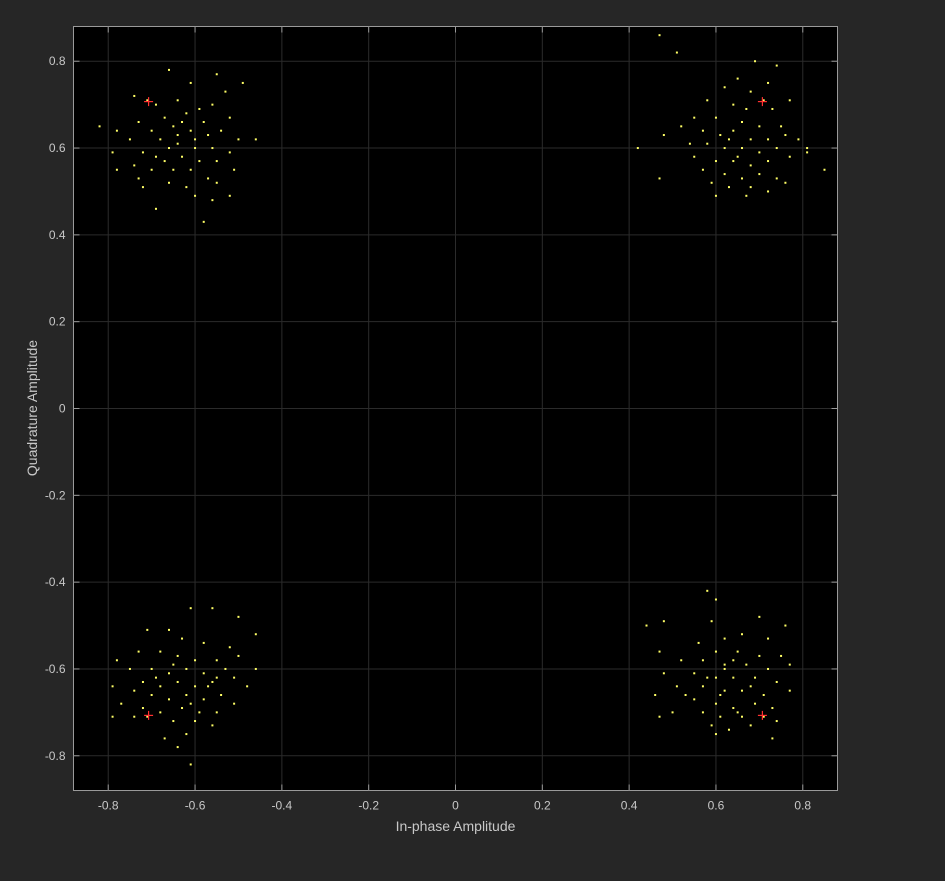  What do you see at coordinates (802, 806) in the screenshot?
I see `x-tick-label: 0.8` at bounding box center [802, 806].